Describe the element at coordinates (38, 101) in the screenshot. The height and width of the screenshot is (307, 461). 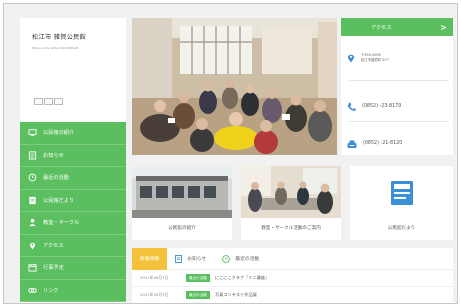
I see `font-size-small-button` at that location.